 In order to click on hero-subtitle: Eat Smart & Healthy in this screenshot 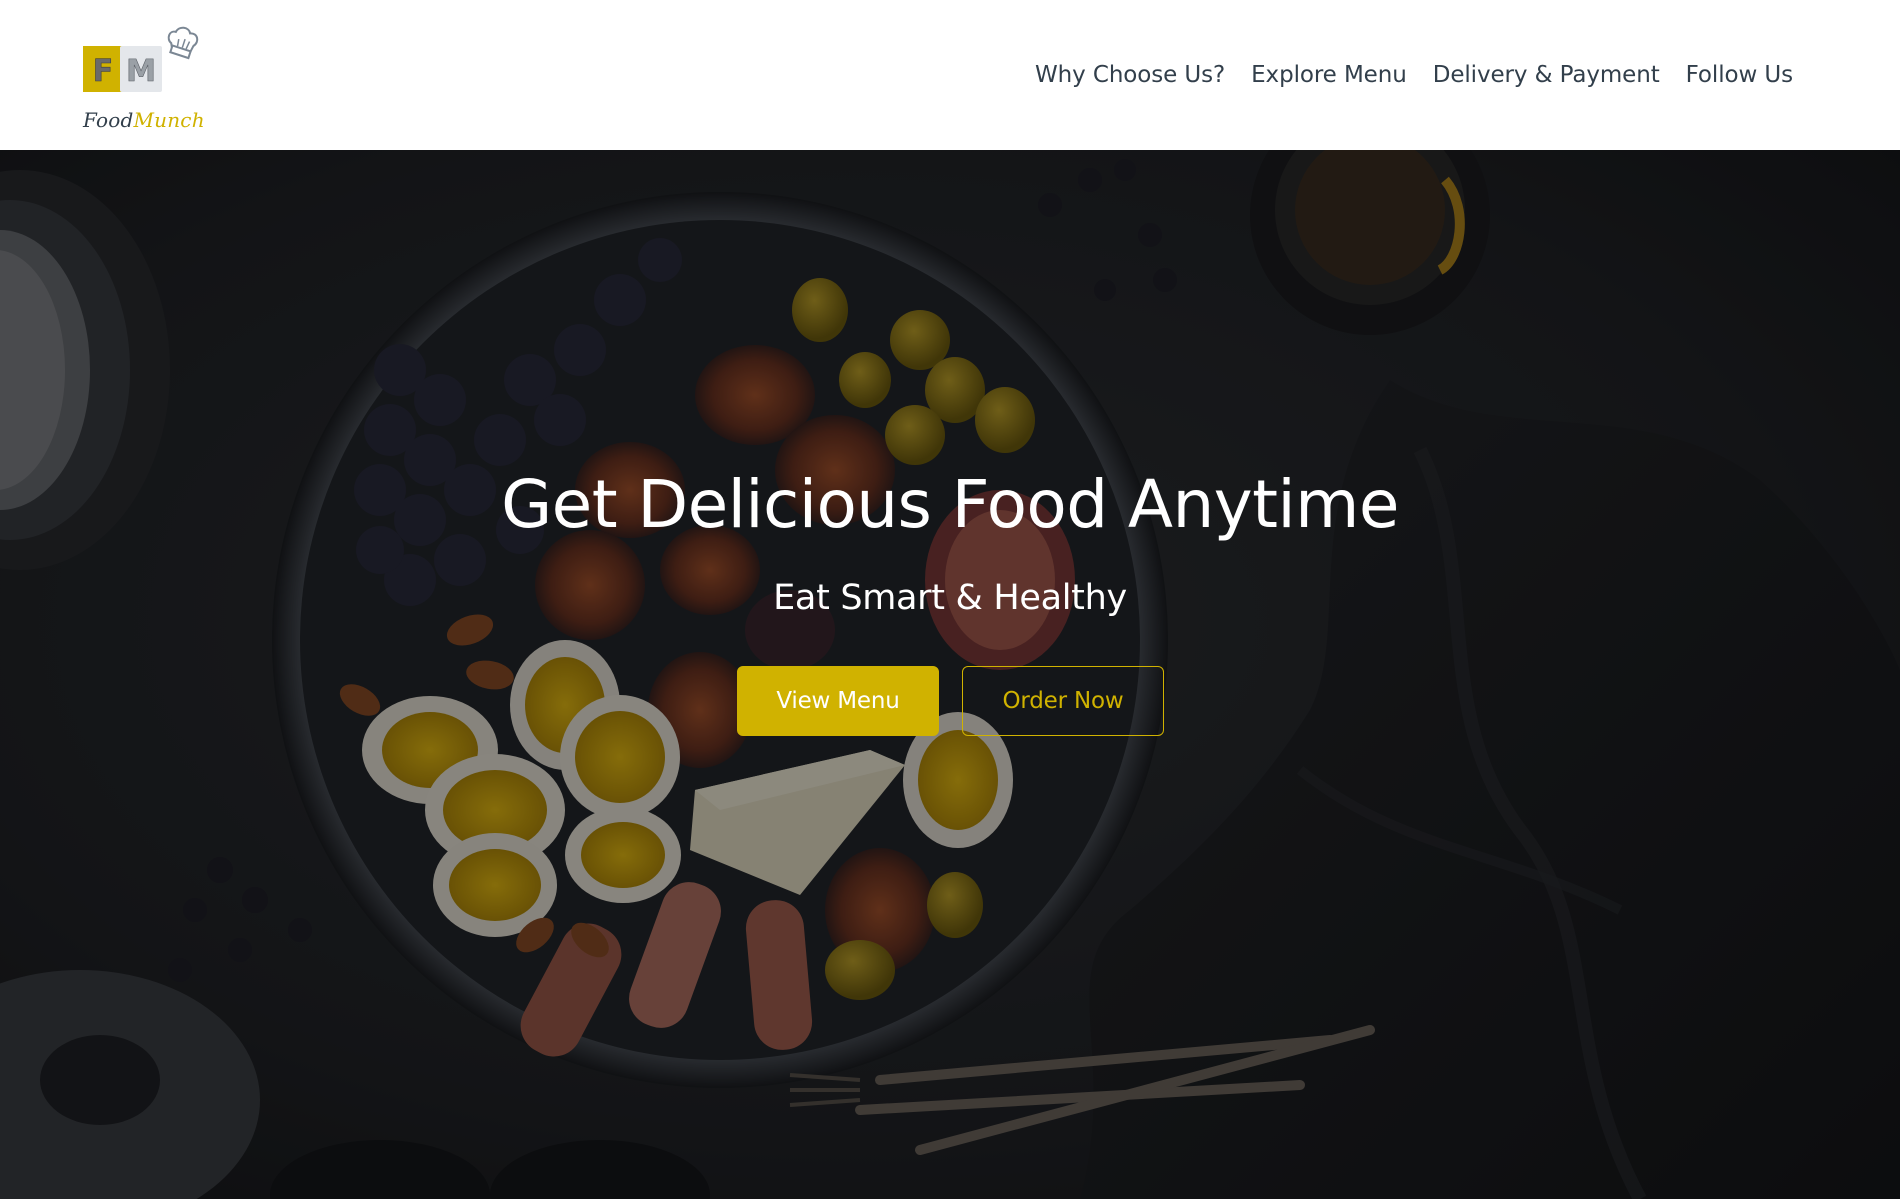, I will do `click(950, 598)`.